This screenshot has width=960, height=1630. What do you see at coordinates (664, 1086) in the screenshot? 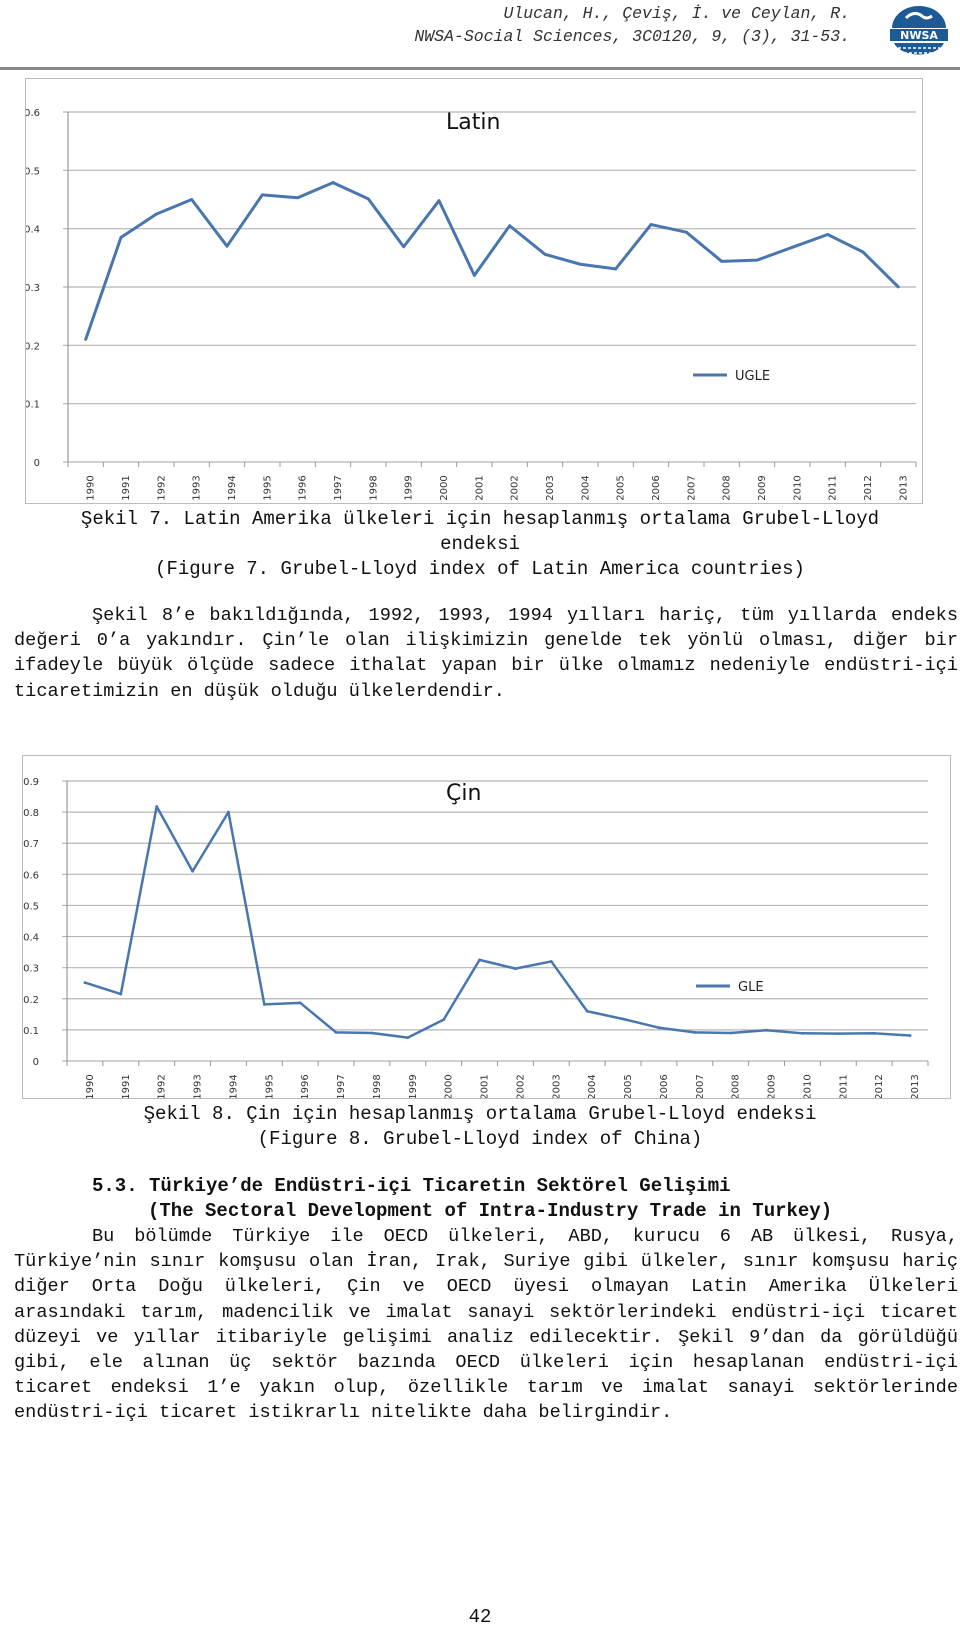
I see `china-x-tick-label: 2006` at bounding box center [664, 1086].